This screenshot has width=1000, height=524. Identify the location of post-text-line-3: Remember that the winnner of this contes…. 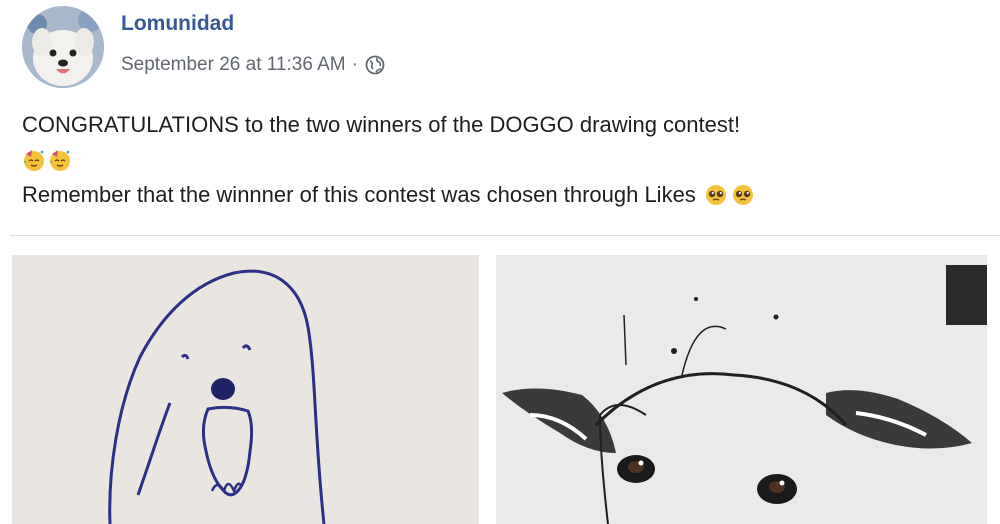
(388, 195).